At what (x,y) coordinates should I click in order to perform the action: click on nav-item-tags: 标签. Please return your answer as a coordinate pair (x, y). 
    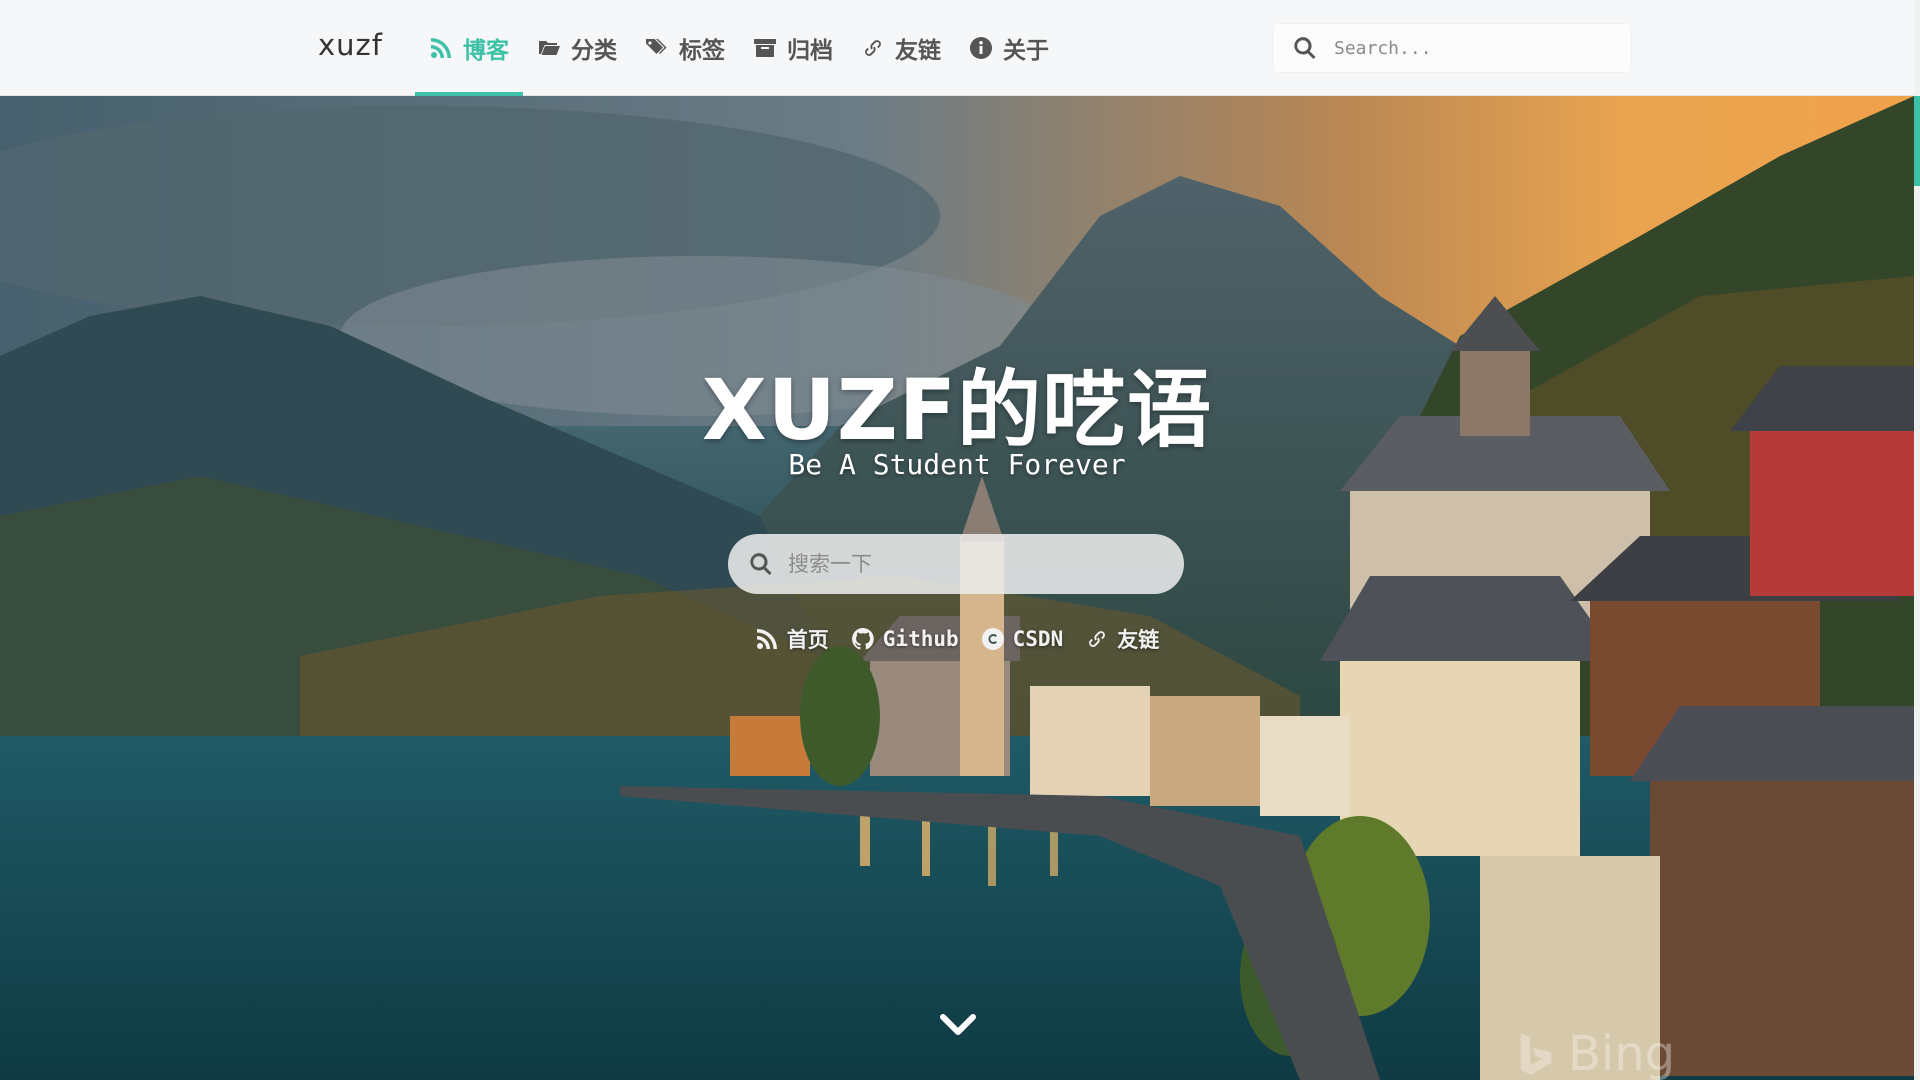
    Looking at the image, I should click on (685, 48).